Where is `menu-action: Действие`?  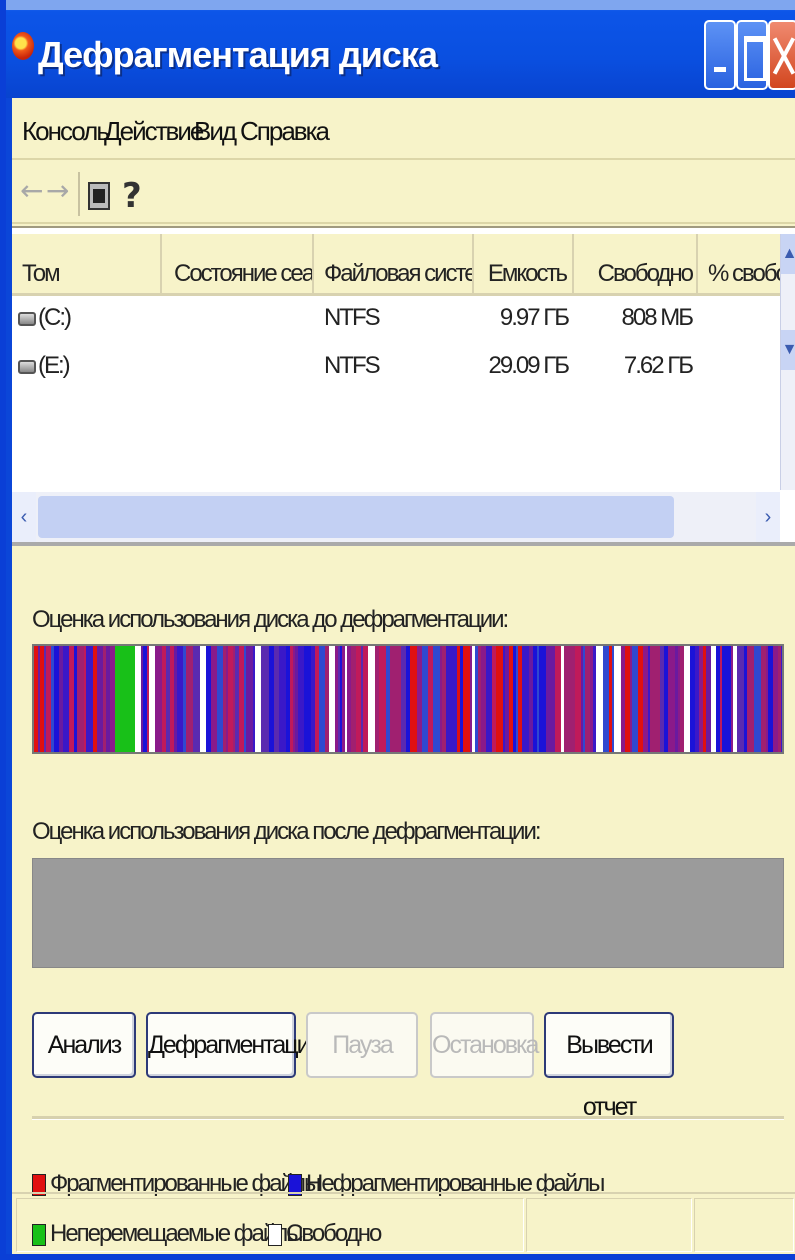 menu-action: Действие is located at coordinates (154, 131).